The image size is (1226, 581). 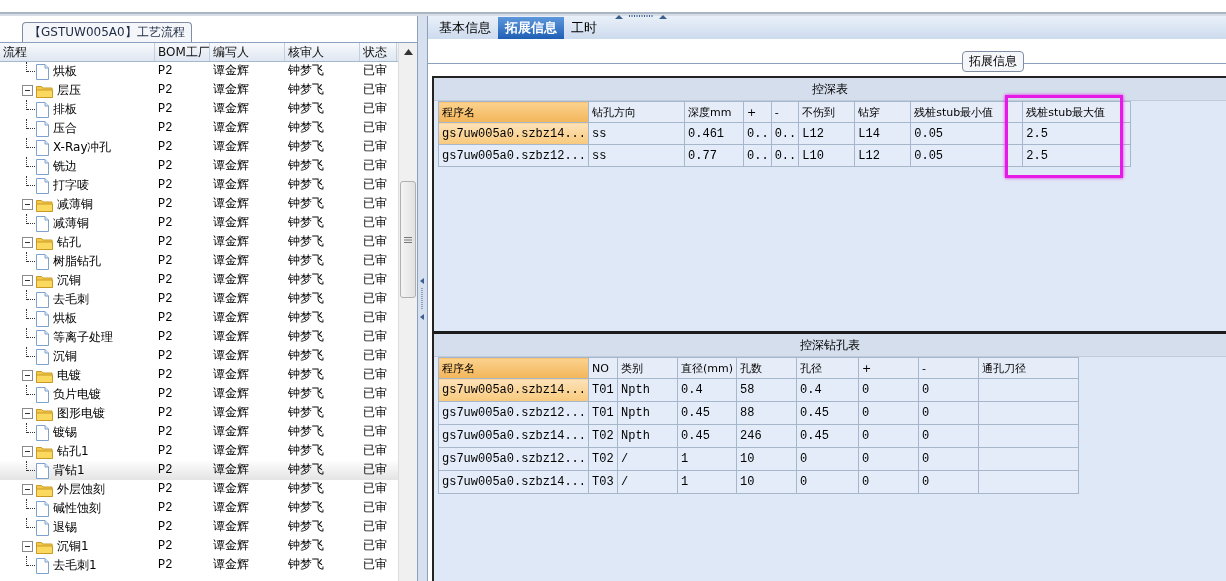 What do you see at coordinates (993, 61) in the screenshot?
I see `group-title: 拓展信息` at bounding box center [993, 61].